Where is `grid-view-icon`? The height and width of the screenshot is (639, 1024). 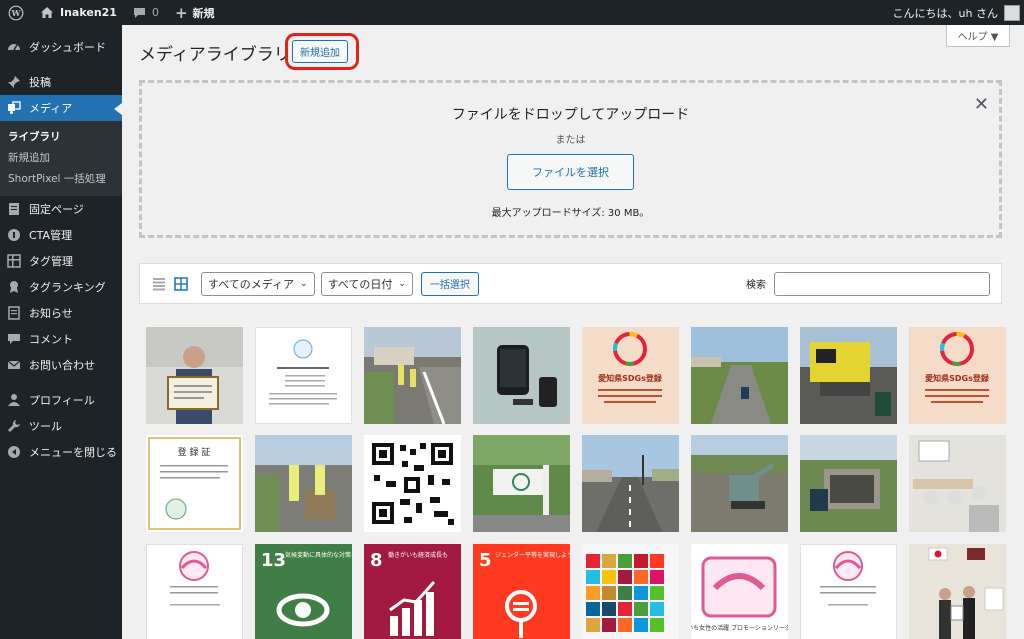 grid-view-icon is located at coordinates (181, 284).